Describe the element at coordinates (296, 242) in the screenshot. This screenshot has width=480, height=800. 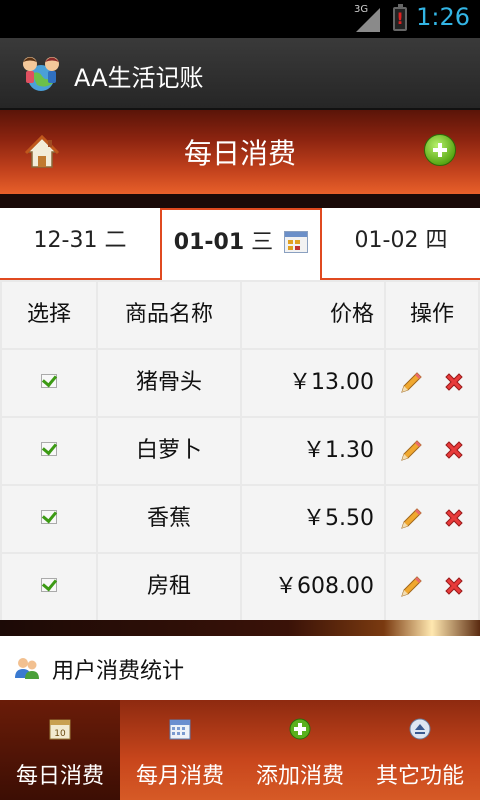
I see `calendar-icon` at that location.